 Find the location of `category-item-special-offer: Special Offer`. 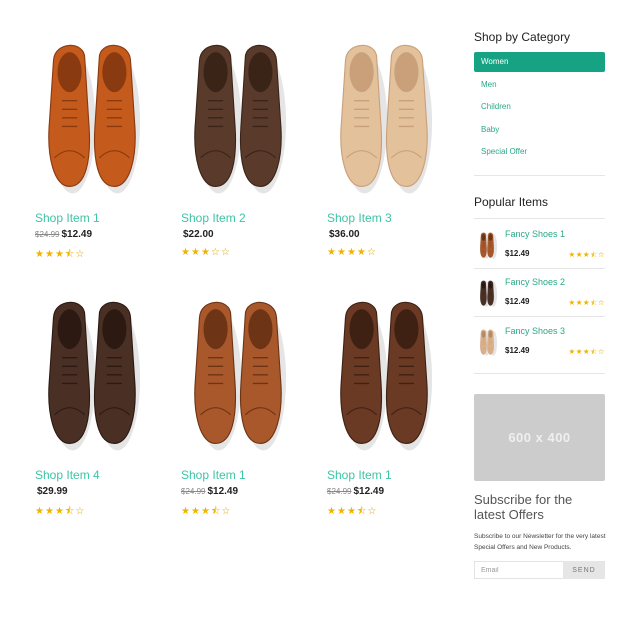

category-item-special-offer: Special Offer is located at coordinates (539, 153).